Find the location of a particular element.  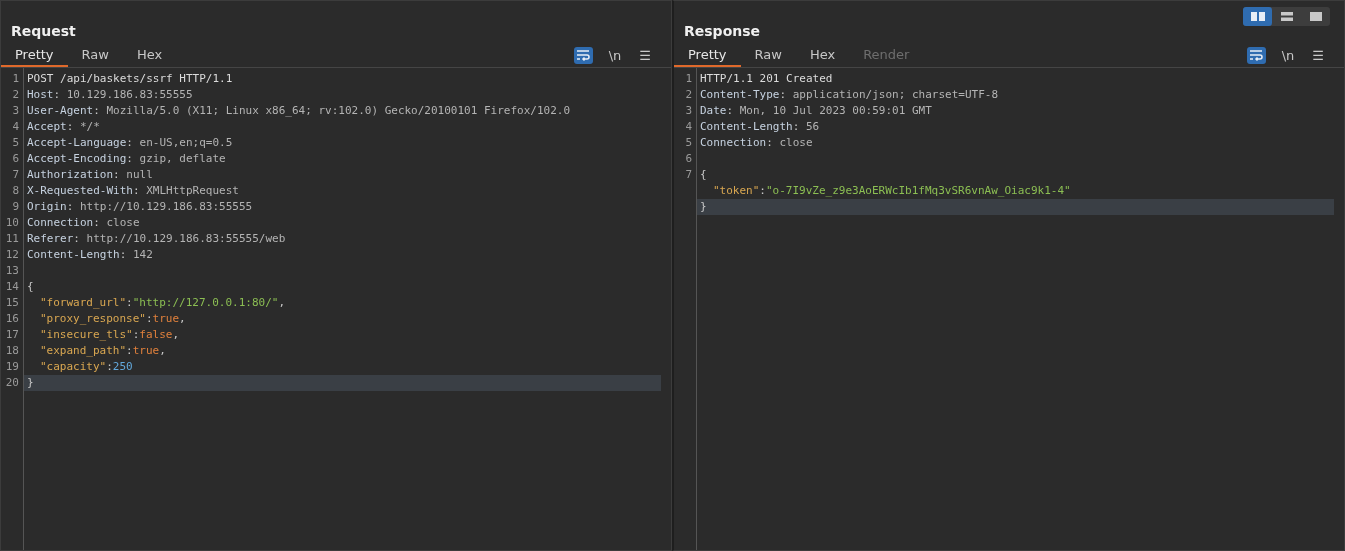

header-value: */* is located at coordinates (90, 126).